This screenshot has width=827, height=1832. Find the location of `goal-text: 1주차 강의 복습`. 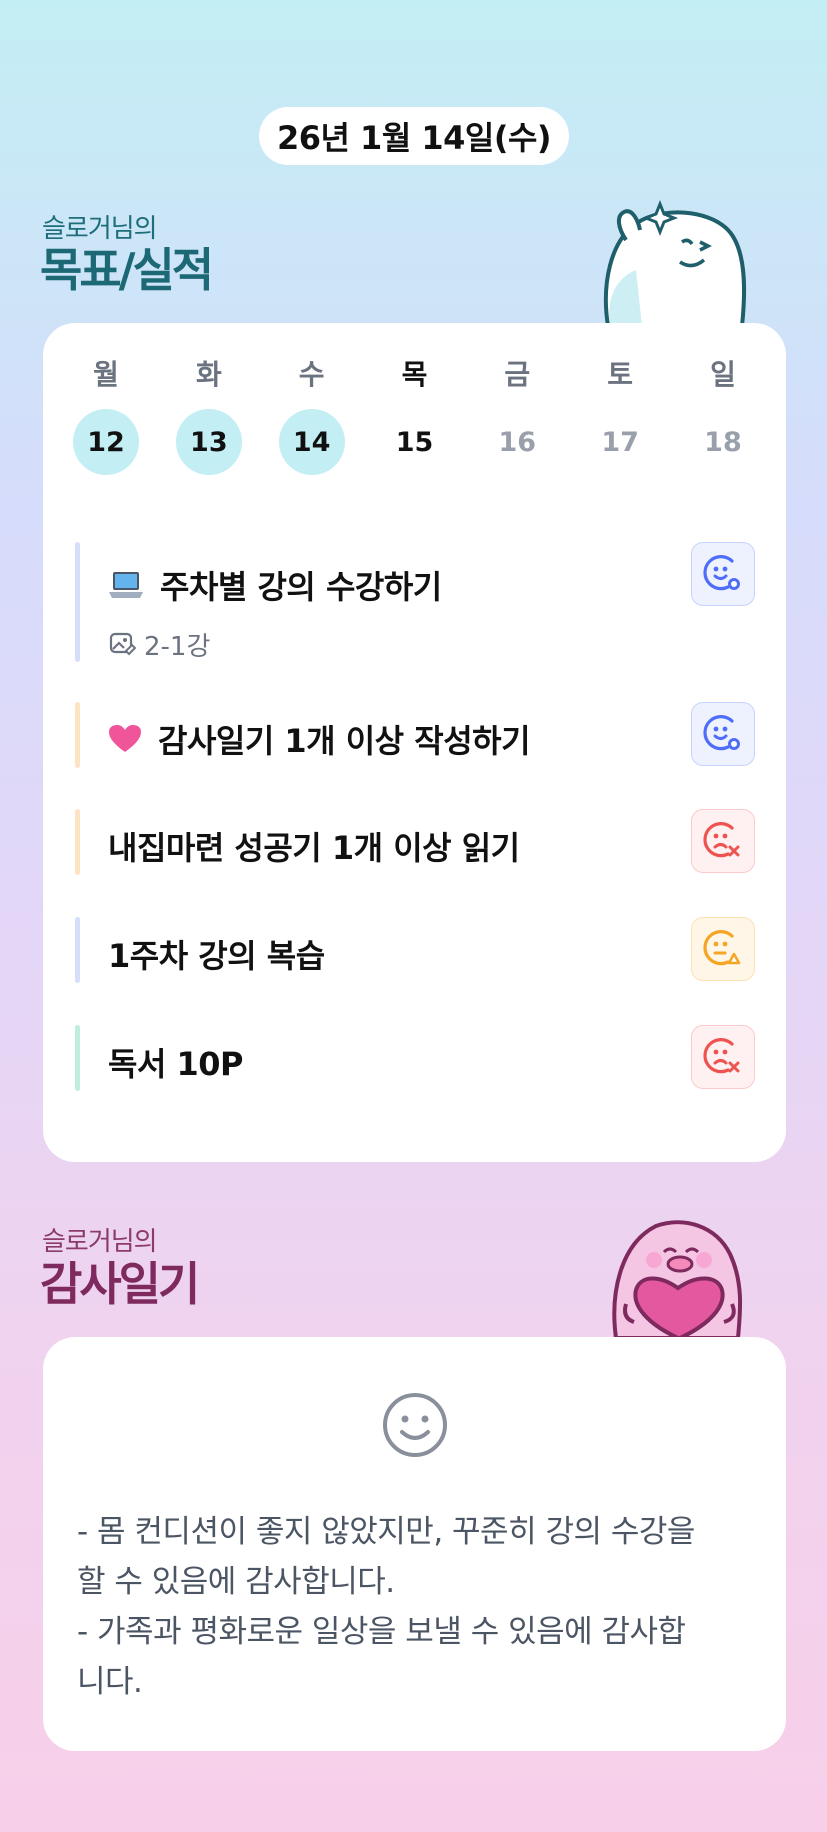

goal-text: 1주차 강의 복습 is located at coordinates (216, 956).